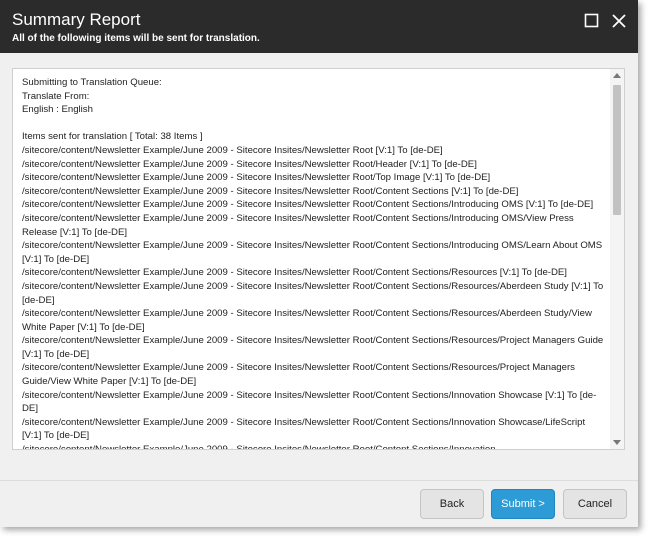 The height and width of the screenshot is (537, 648). Describe the element at coordinates (92, 82) in the screenshot. I see `report-line: Submitting to Translation Queue:` at that location.